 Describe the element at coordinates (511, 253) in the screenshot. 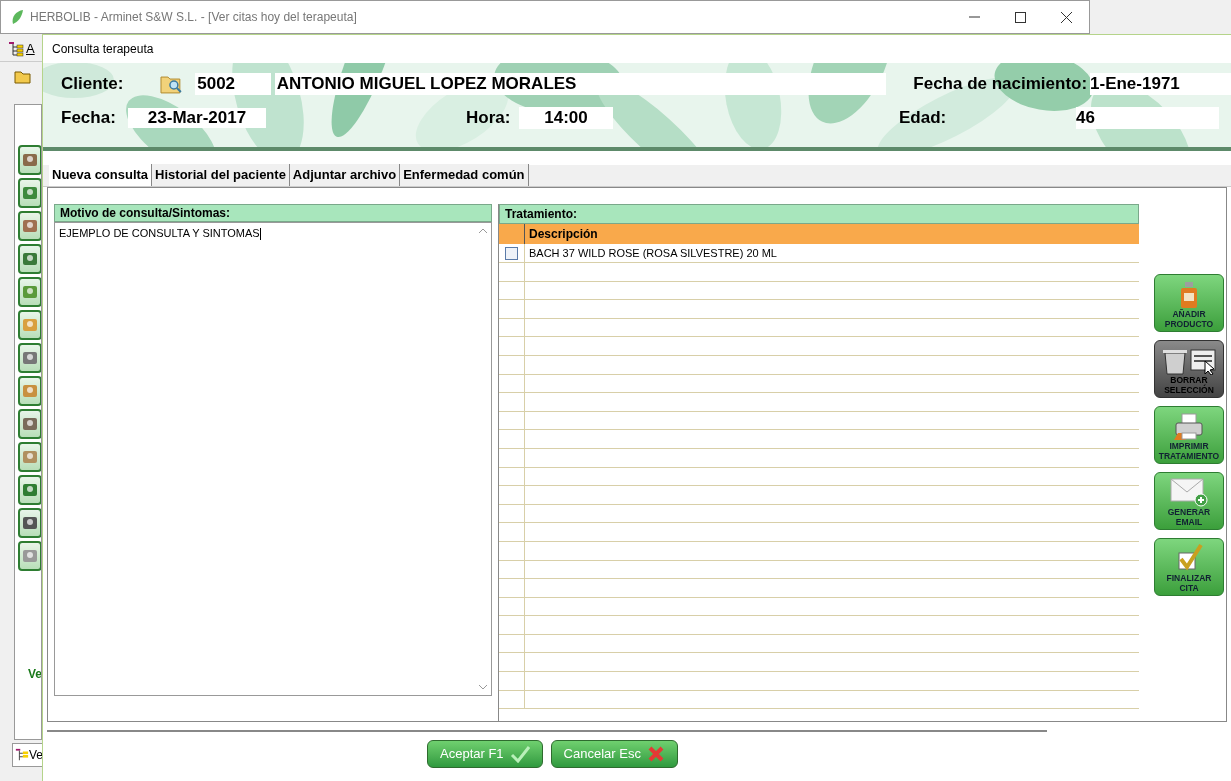

I see `checkbox` at that location.